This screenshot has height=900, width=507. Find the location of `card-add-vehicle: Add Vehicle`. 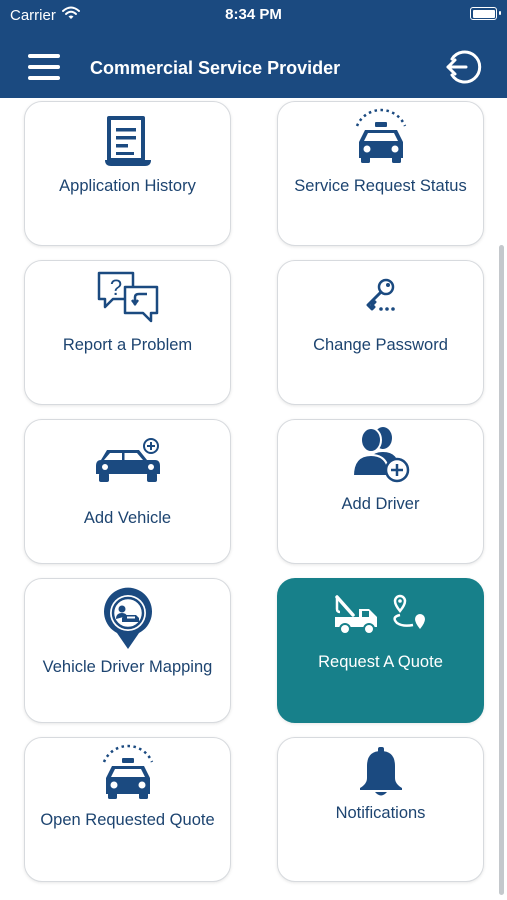

card-add-vehicle: Add Vehicle is located at coordinates (127, 491).